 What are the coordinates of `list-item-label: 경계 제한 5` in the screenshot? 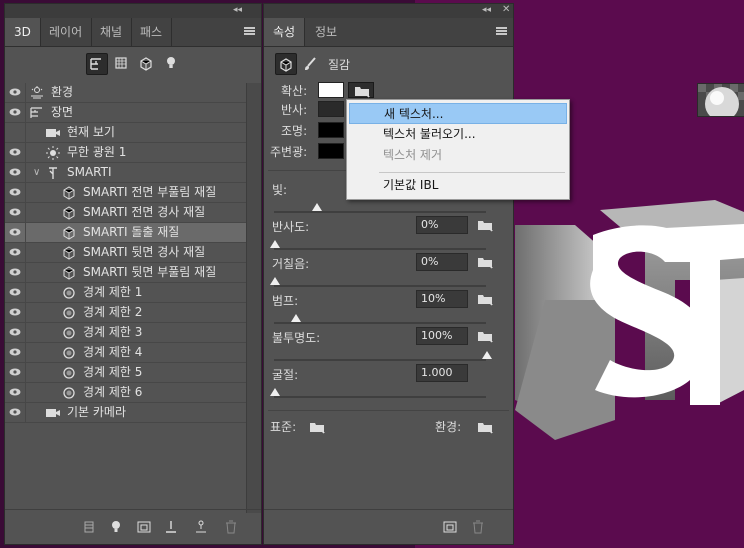 It's located at (113, 372).